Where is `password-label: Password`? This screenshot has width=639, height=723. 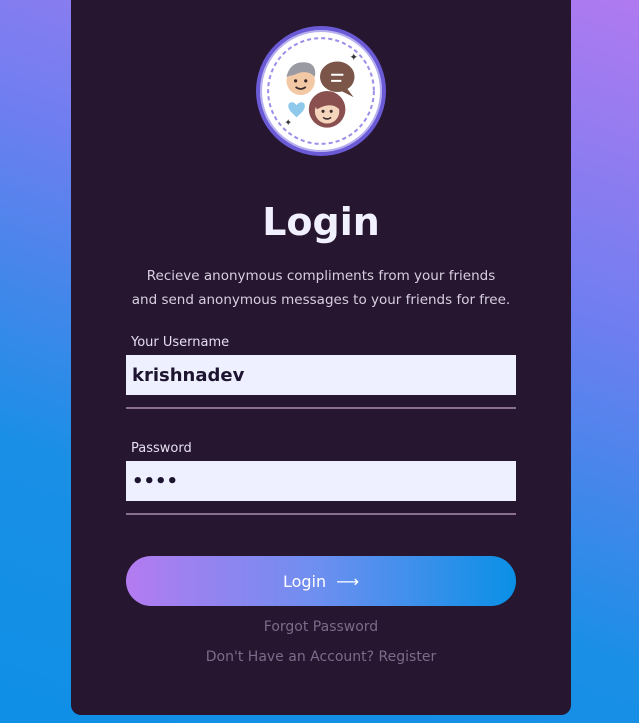 password-label: Password is located at coordinates (161, 448).